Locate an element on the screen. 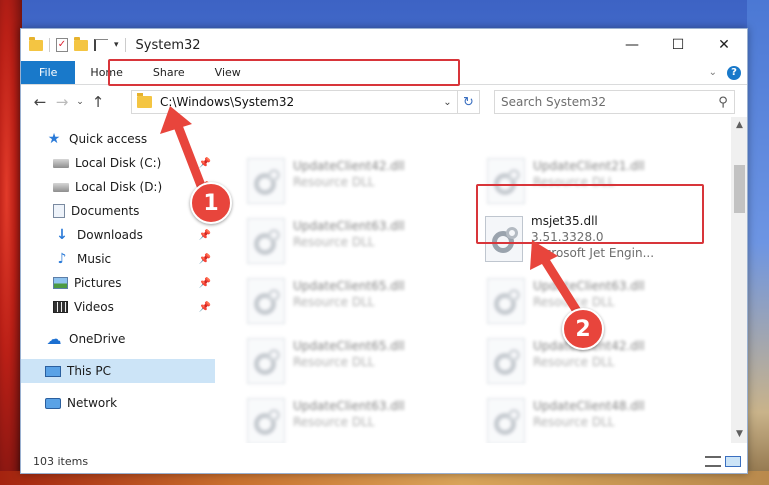 This screenshot has height=485, width=769. up-arrow-icon: ↑ is located at coordinates (98, 102).